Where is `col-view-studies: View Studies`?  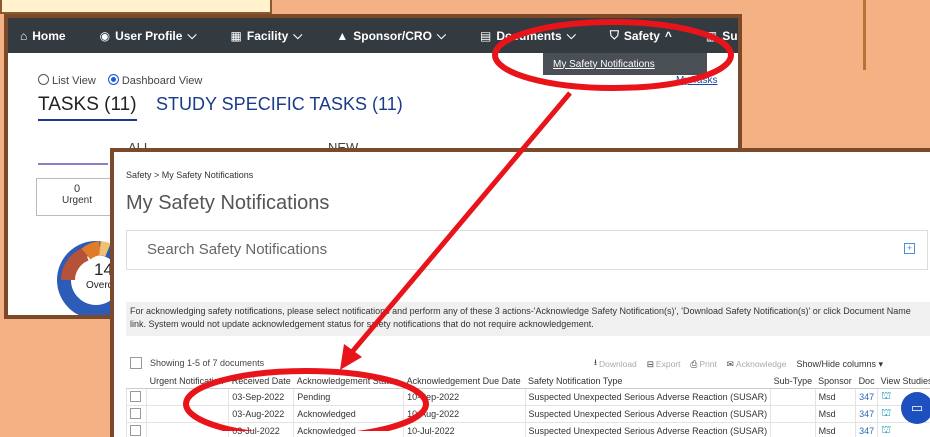 col-view-studies: View Studies is located at coordinates (904, 381).